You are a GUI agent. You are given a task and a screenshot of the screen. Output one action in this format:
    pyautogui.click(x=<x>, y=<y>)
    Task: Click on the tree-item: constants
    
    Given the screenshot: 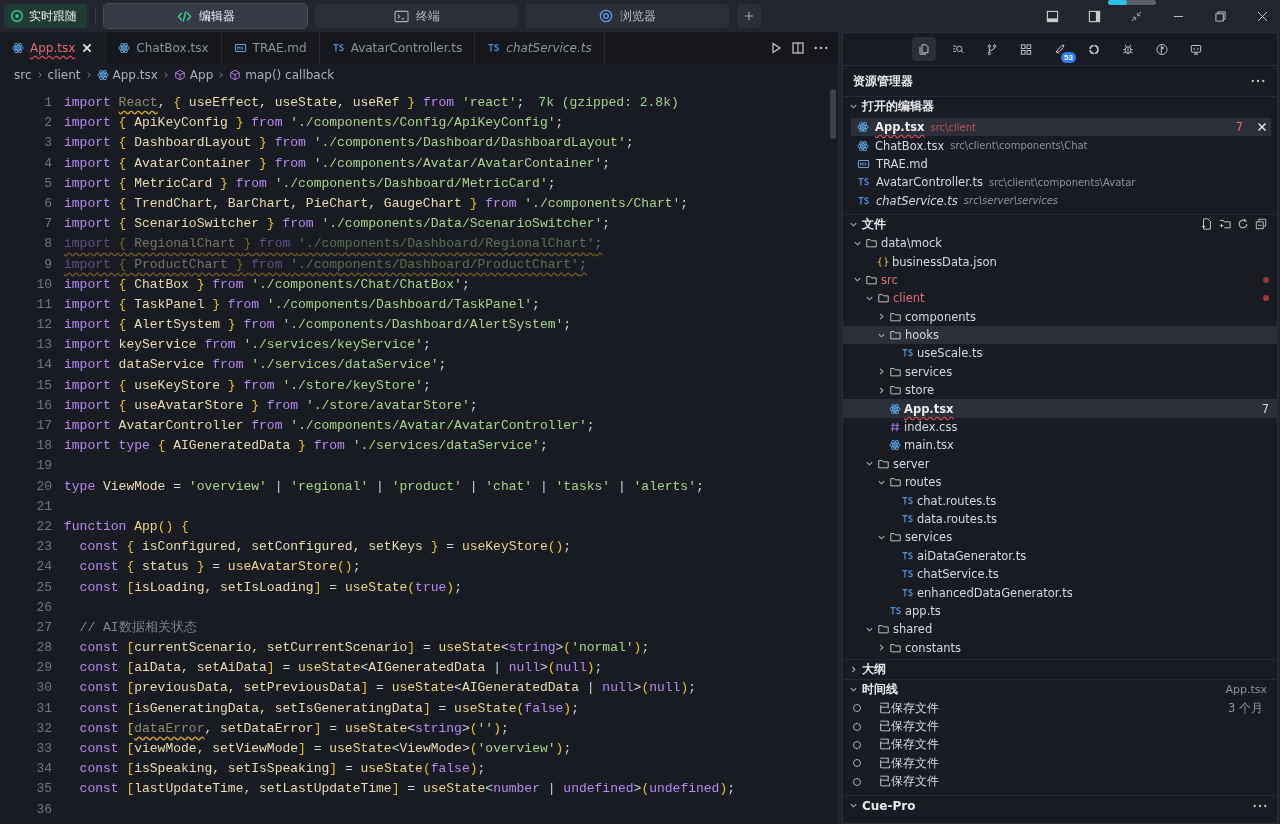 What is the action you would take?
    pyautogui.click(x=1060, y=647)
    